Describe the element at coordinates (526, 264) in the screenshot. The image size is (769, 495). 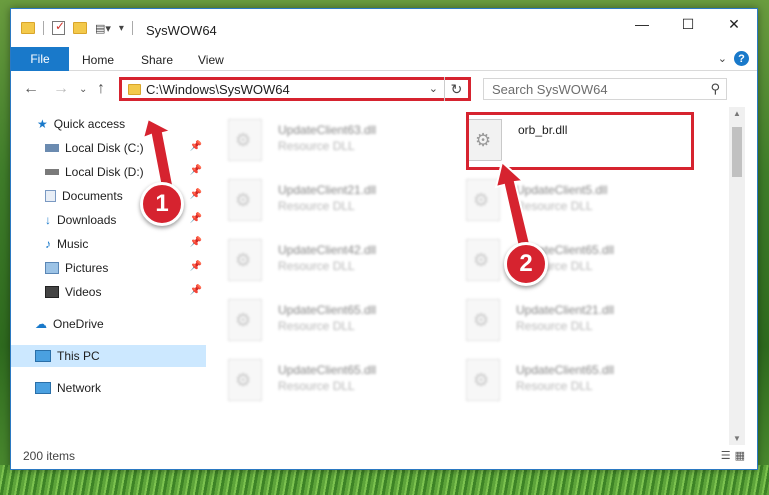
I see `step-2-badge: 2` at that location.